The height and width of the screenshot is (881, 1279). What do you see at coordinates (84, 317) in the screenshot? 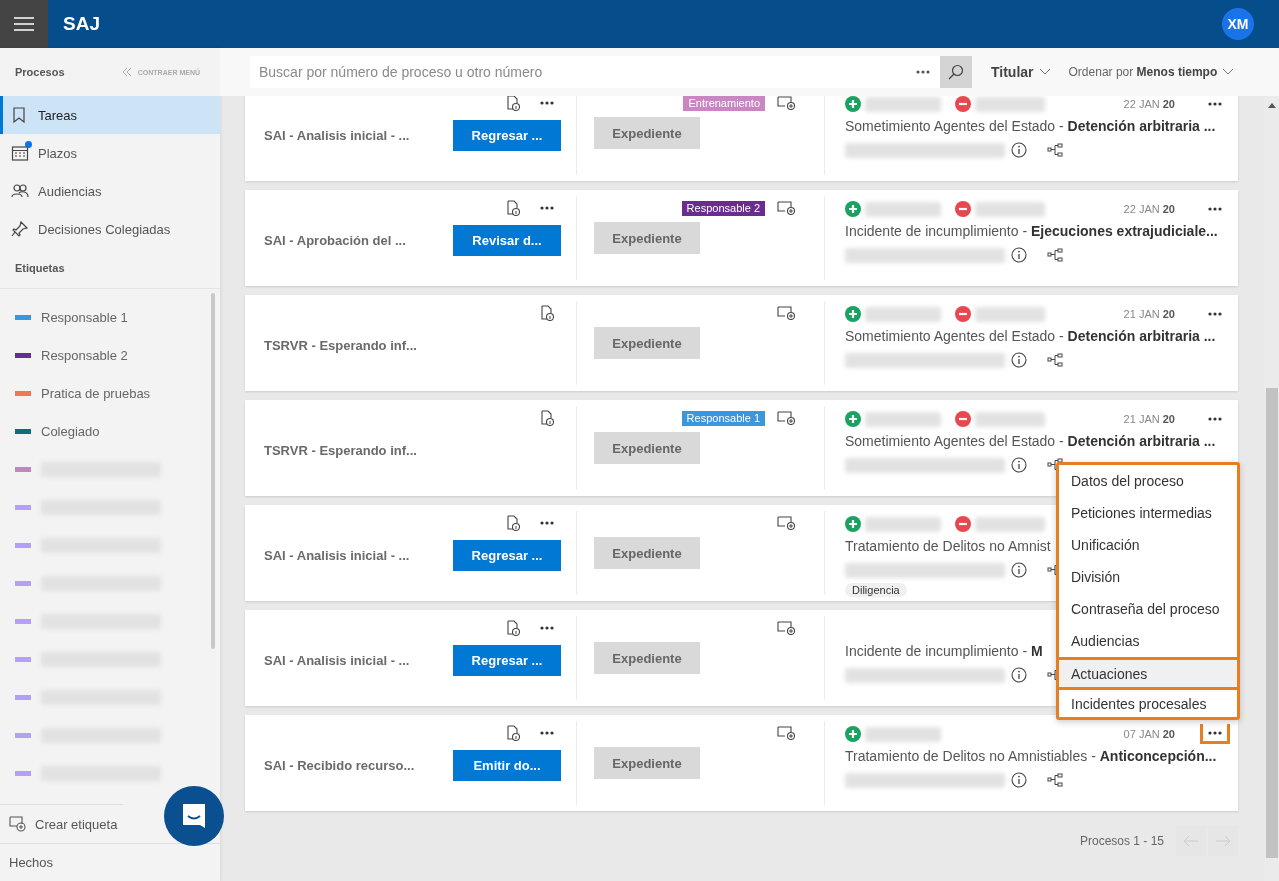
I see `label-item: Responsable 1` at bounding box center [84, 317].